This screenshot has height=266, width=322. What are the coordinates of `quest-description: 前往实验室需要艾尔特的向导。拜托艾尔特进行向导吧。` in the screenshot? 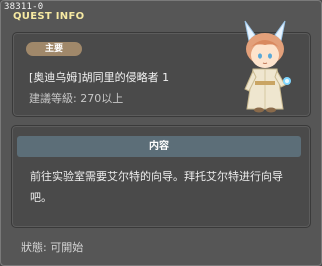 It's located at (156, 187).